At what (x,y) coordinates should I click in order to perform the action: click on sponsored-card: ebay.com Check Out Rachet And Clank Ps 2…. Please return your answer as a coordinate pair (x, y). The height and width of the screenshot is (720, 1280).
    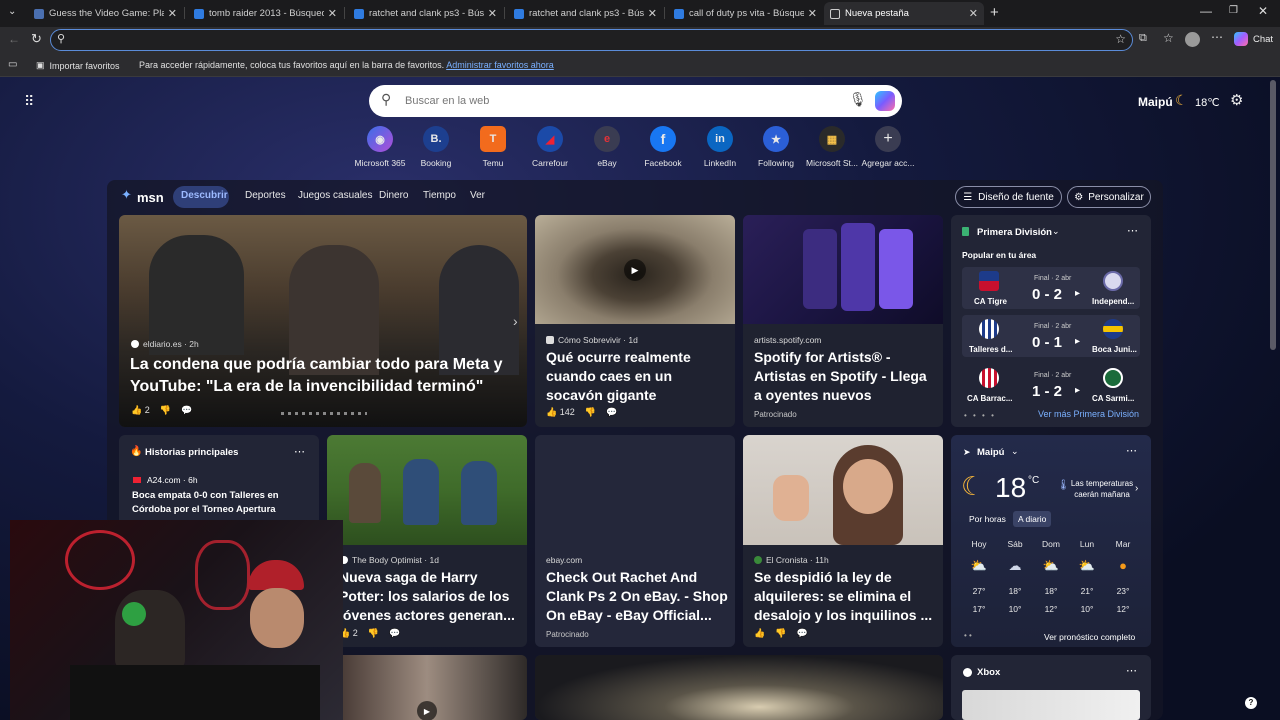
    Looking at the image, I should click on (635, 541).